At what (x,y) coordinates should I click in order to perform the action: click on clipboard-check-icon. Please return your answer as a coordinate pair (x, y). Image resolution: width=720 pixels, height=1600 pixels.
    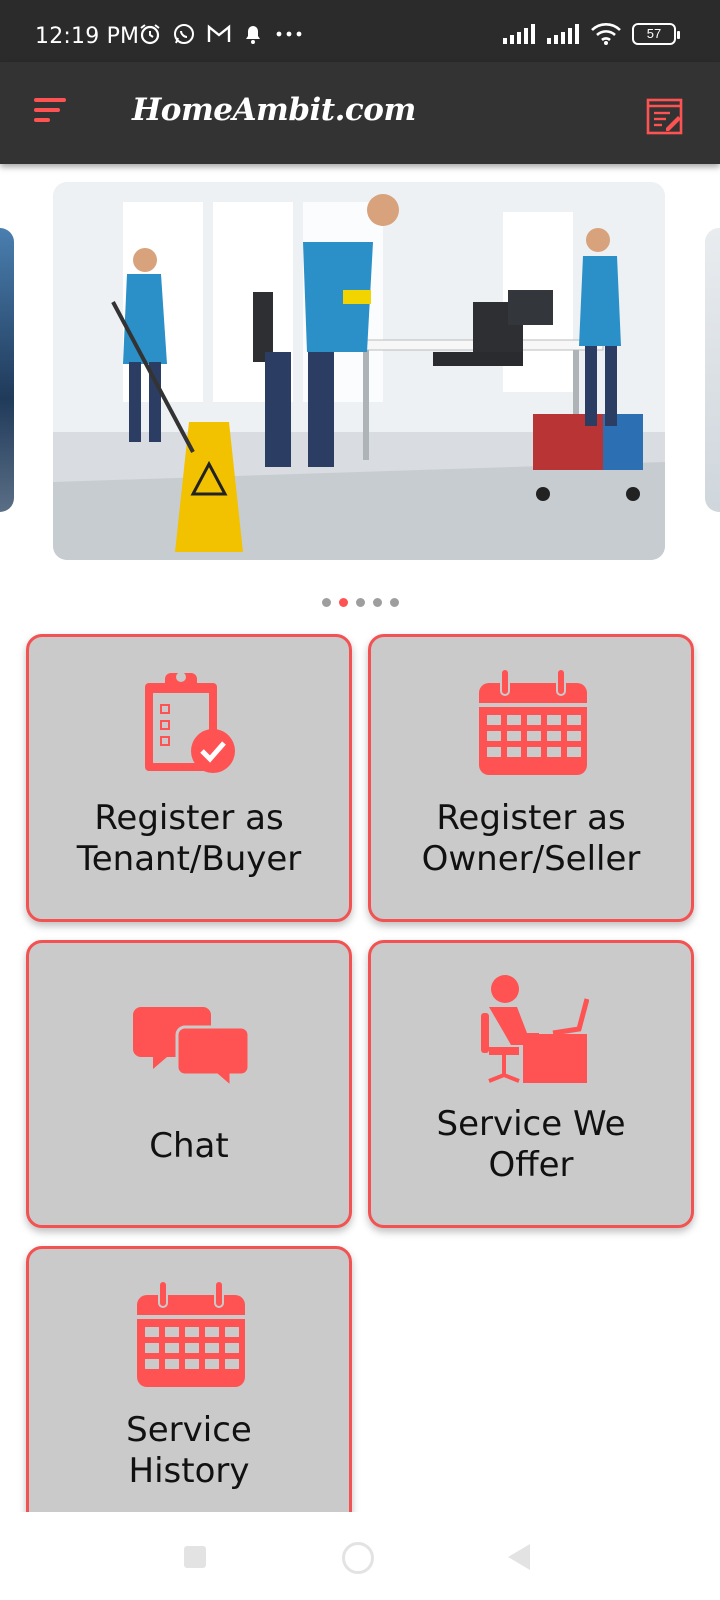
    Looking at the image, I should click on (190, 722).